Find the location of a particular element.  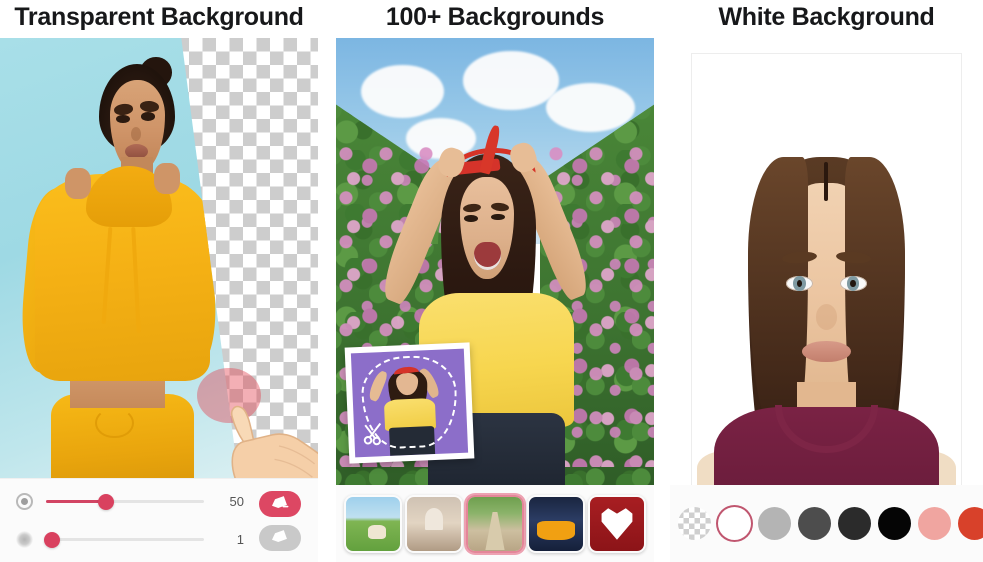

slider-row-brush-size: 50 is located at coordinates (128, 502).